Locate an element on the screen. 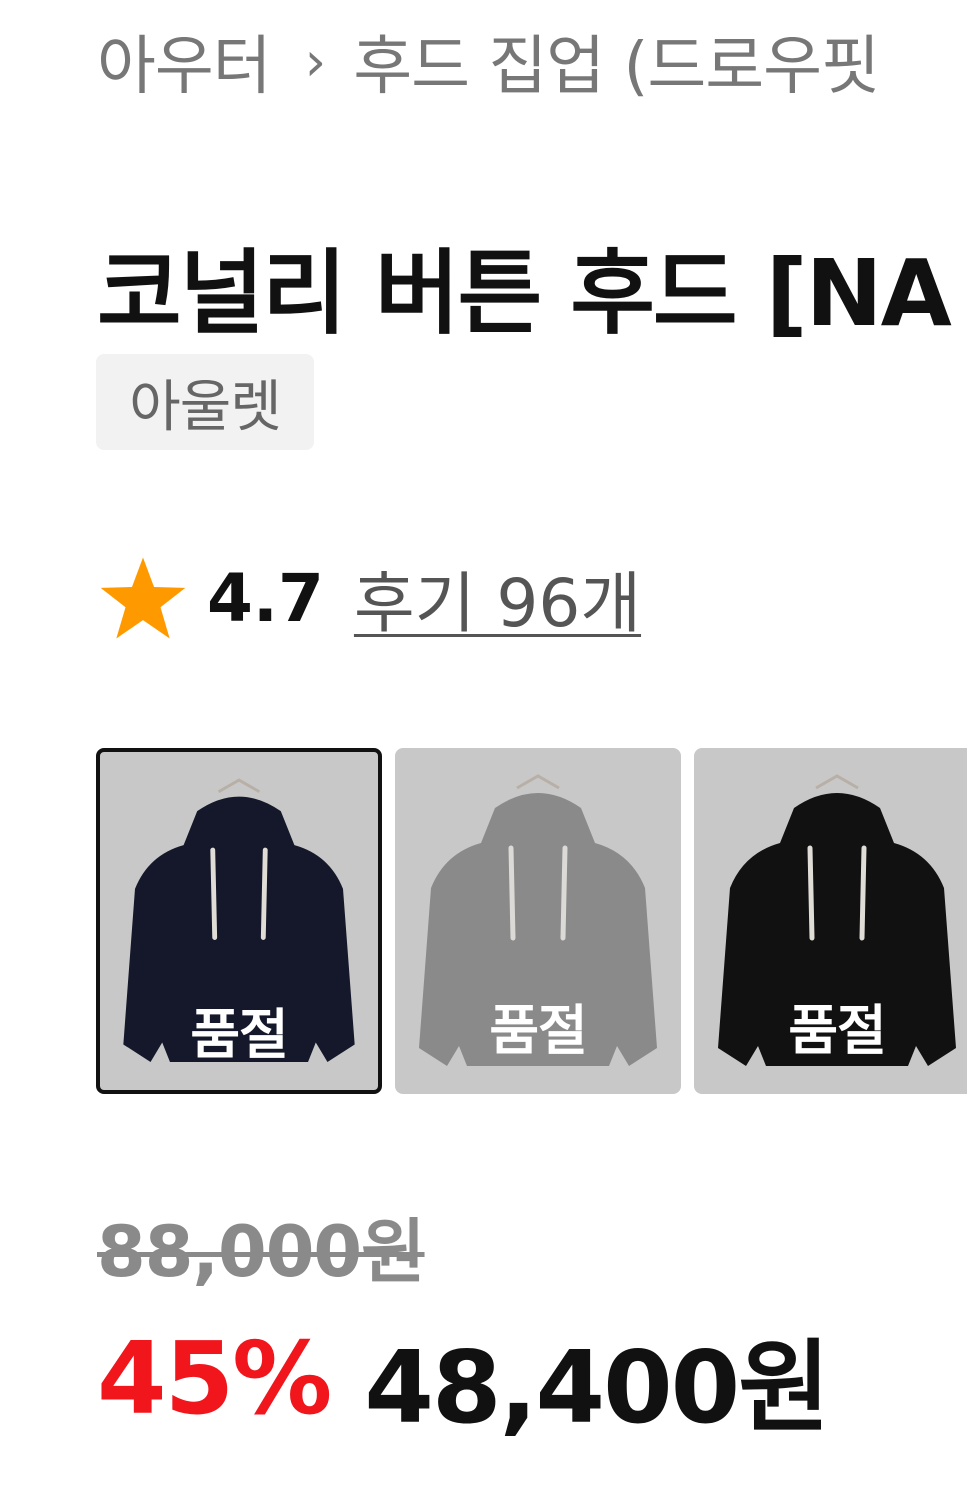  original-price: 88,000원 is located at coordinates (261, 1252).